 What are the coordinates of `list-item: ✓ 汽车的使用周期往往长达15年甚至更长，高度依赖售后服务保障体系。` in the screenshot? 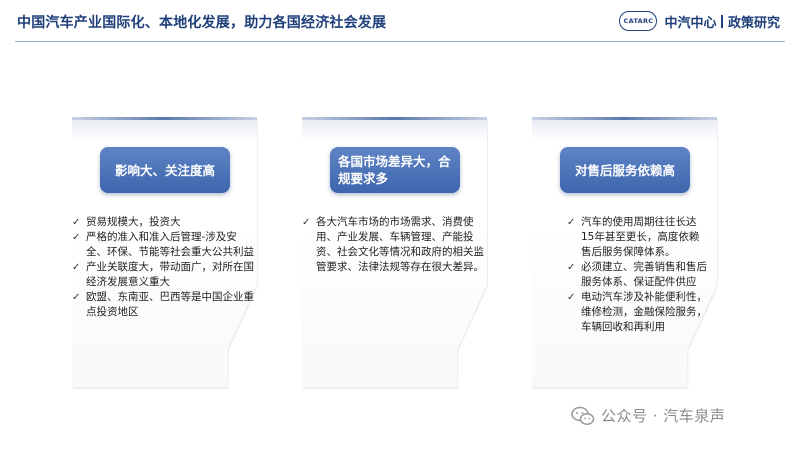 It's located at (633, 237).